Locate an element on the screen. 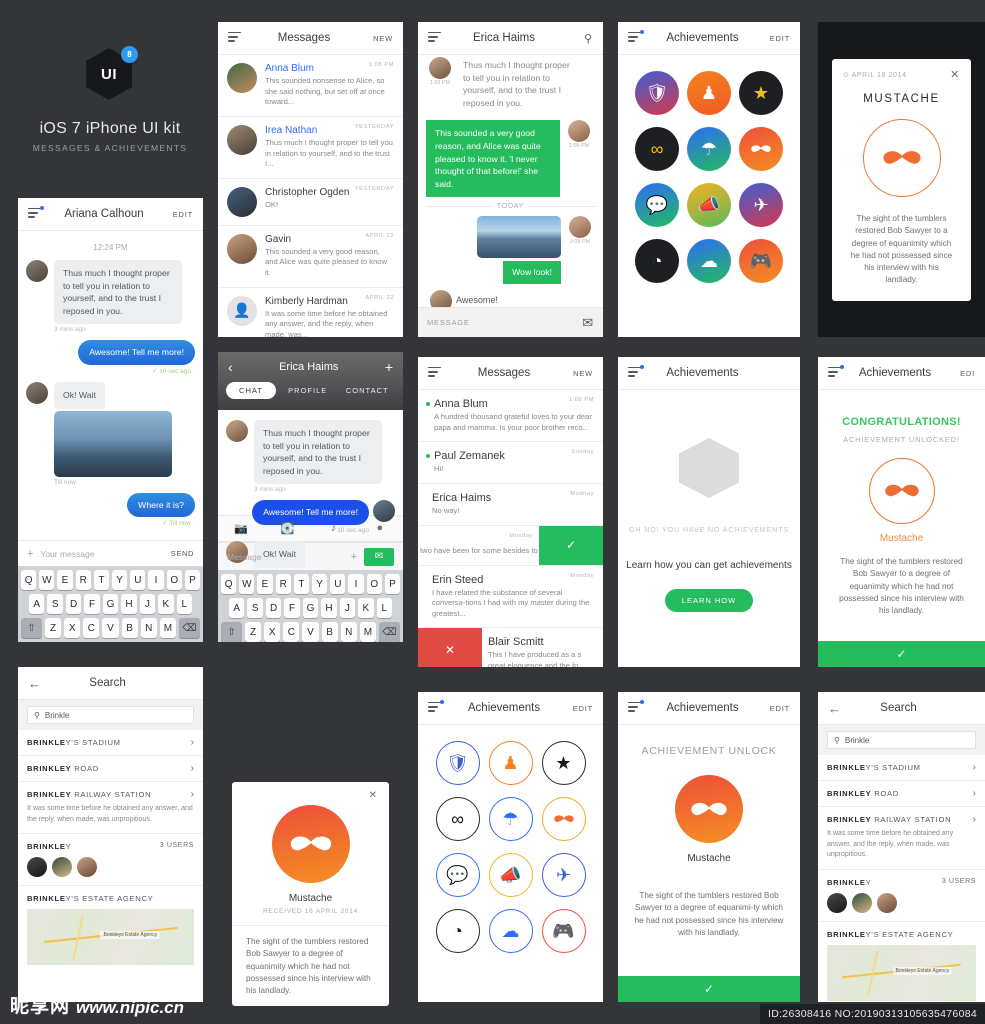 This screenshot has height=1024, width=985. key: O is located at coordinates (374, 584).